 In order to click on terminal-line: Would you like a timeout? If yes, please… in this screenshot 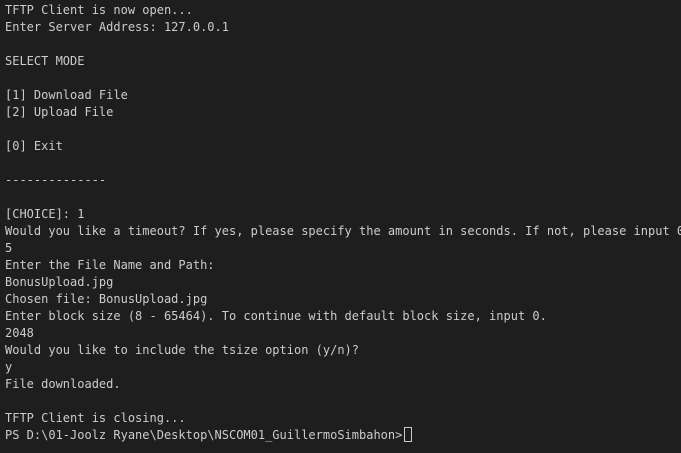, I will do `click(343, 231)`.